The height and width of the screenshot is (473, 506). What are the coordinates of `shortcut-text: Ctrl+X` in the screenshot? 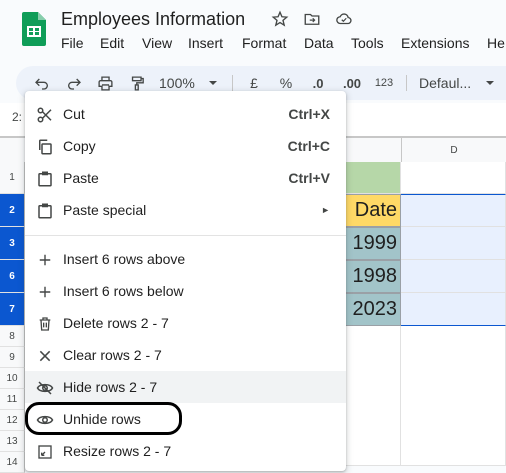 It's located at (309, 114).